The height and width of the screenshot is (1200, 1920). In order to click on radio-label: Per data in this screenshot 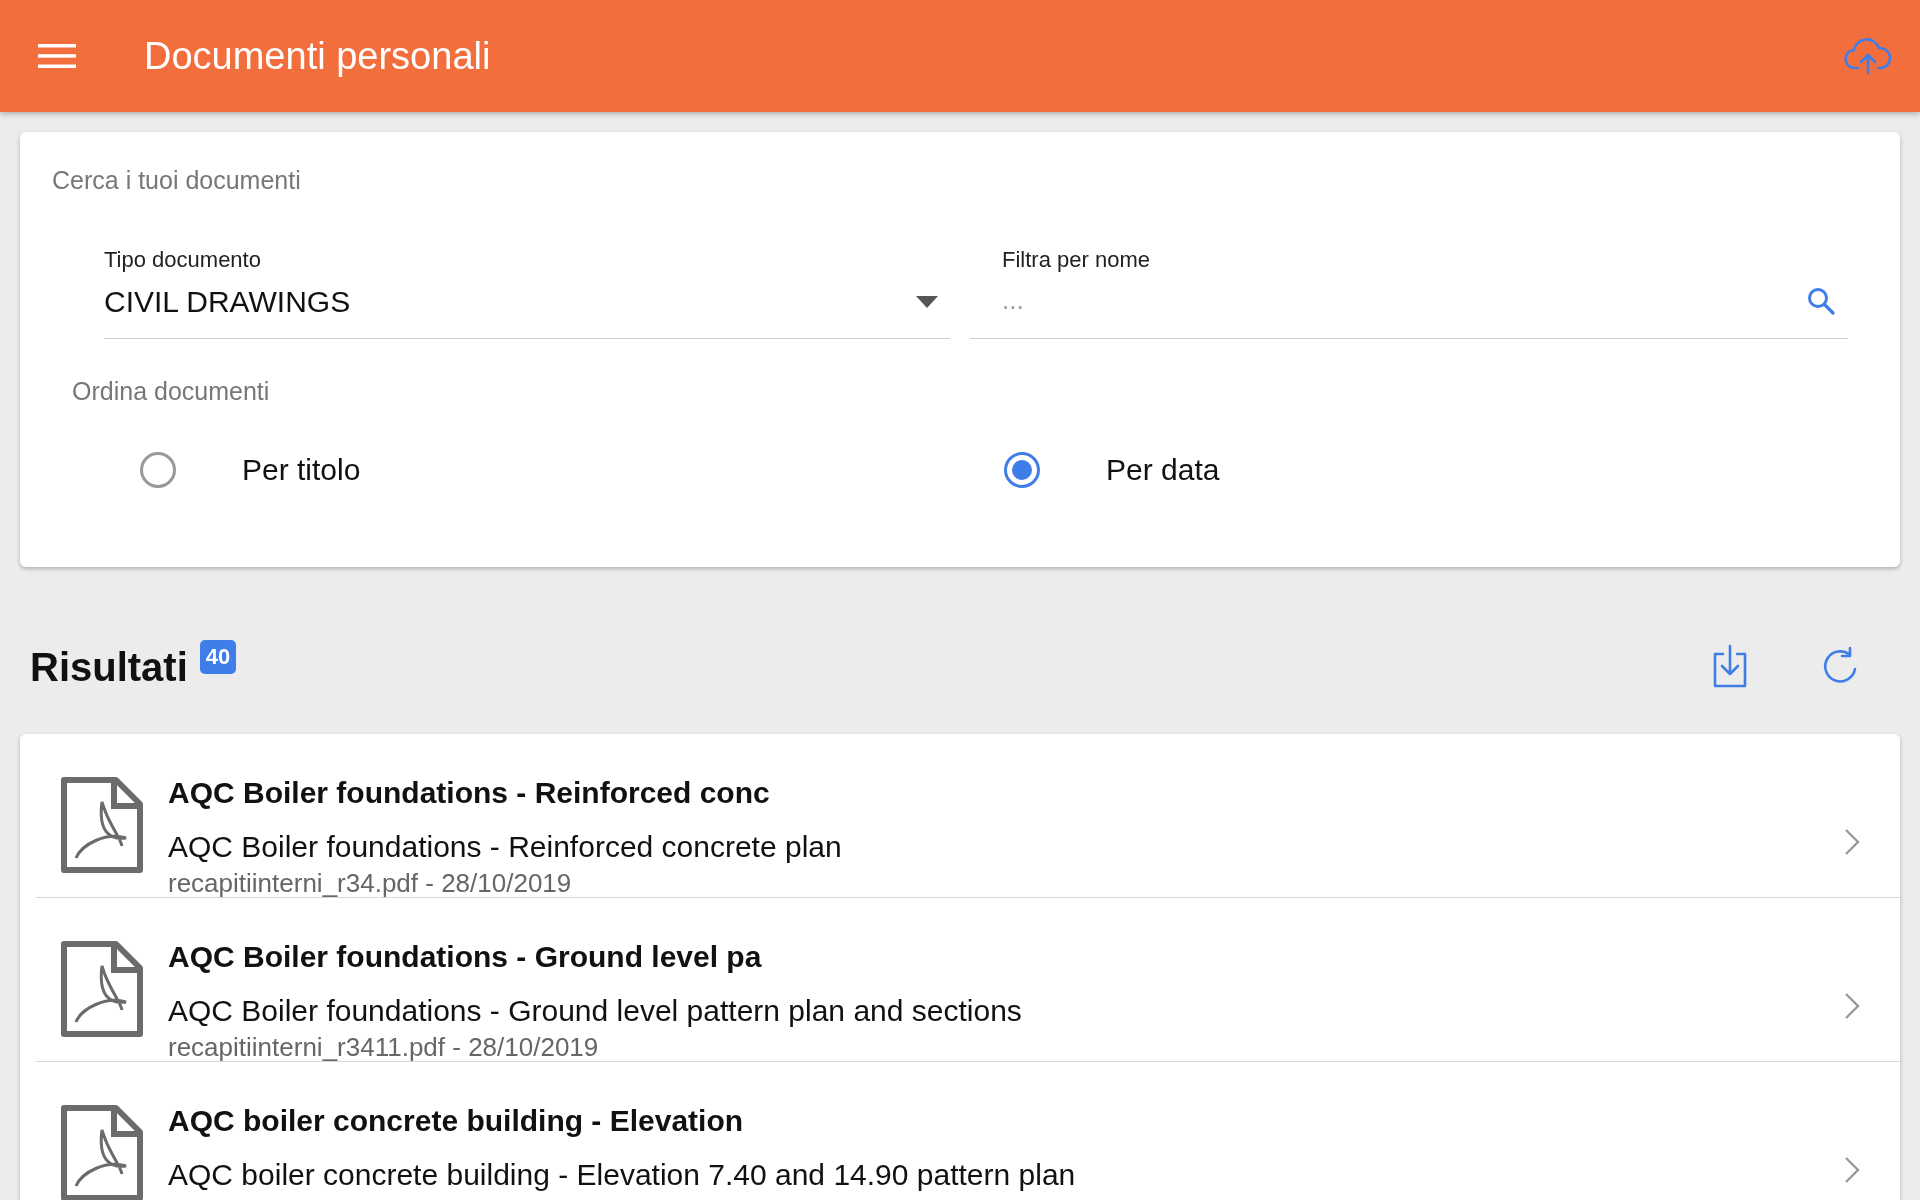, I will do `click(1163, 470)`.